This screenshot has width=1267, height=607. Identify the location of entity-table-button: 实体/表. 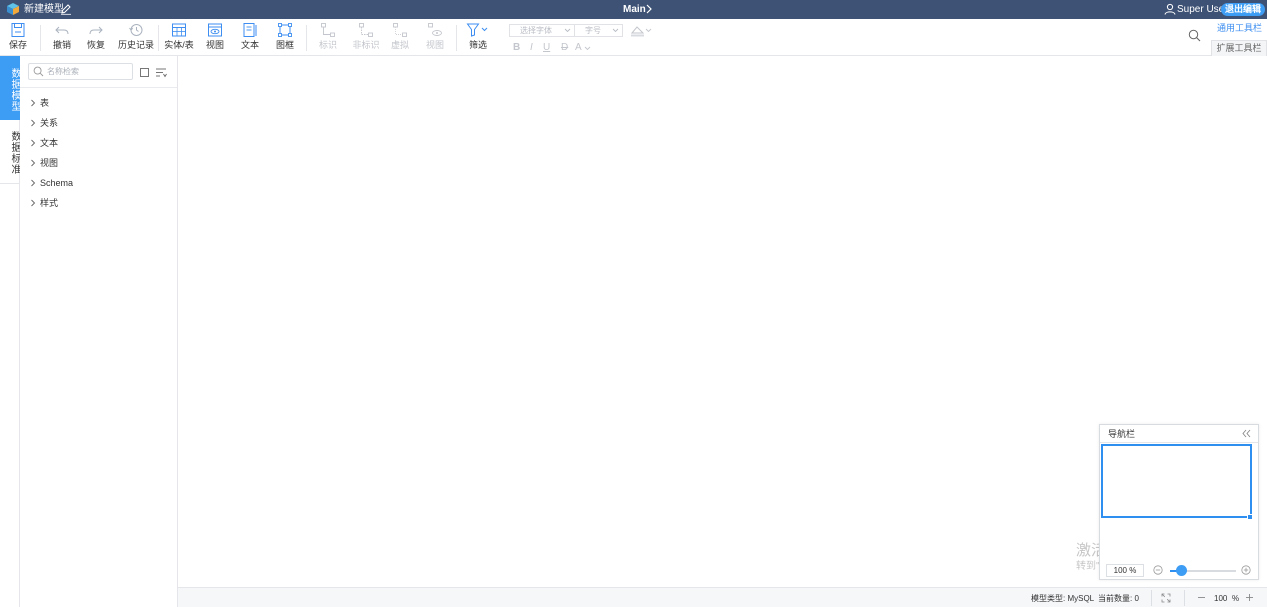
(179, 38).